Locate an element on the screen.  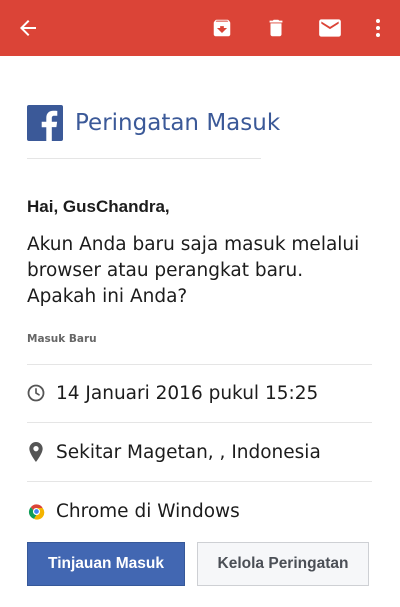
mark-unread-button is located at coordinates (330, 28).